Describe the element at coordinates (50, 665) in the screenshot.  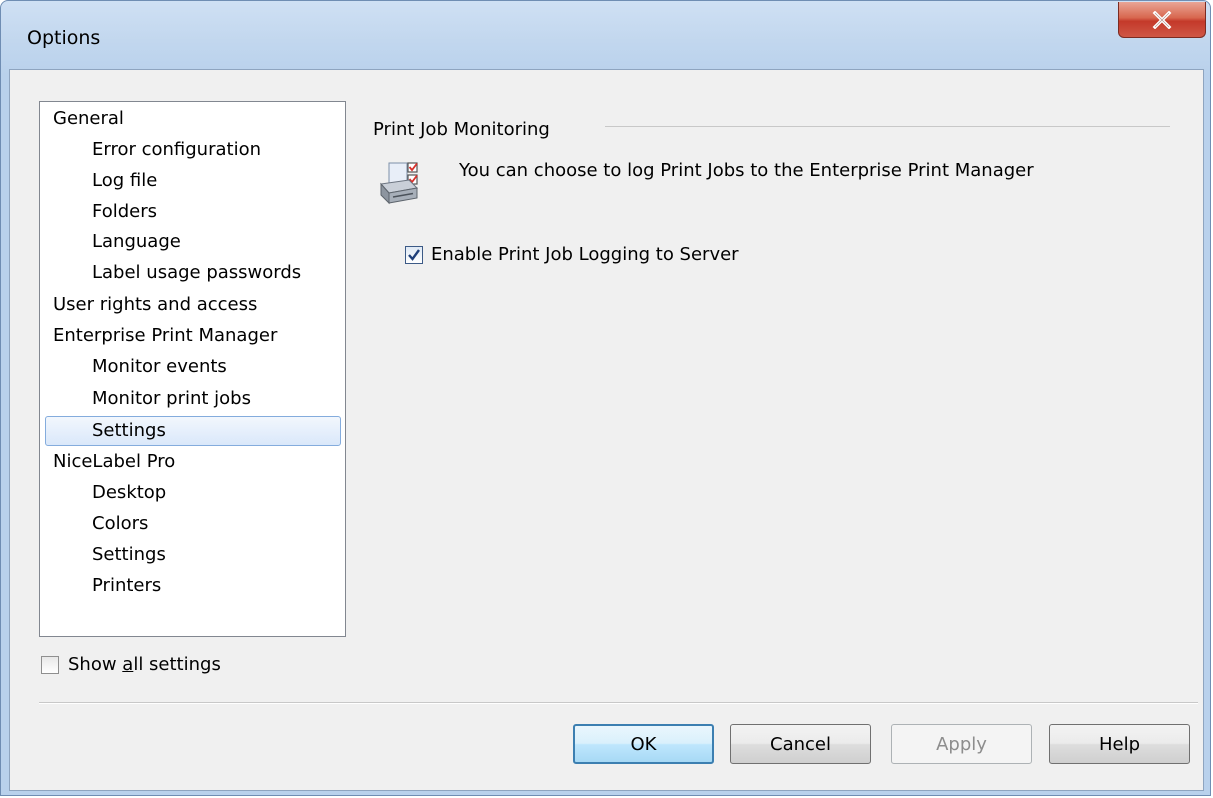
I see `show-all-settings-checkbox` at that location.